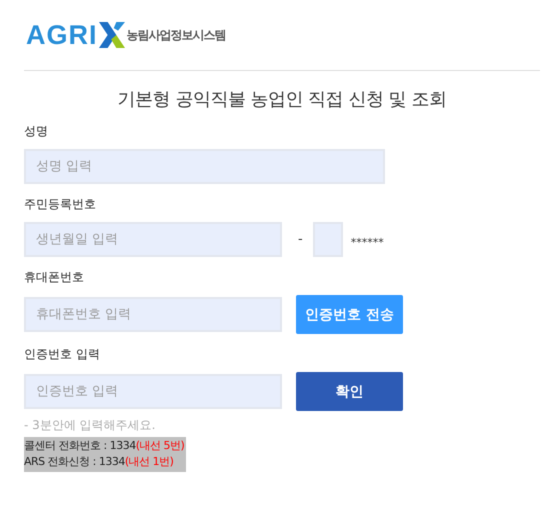 This screenshot has width=544, height=530. I want to click on field-label: 성명, so click(36, 131).